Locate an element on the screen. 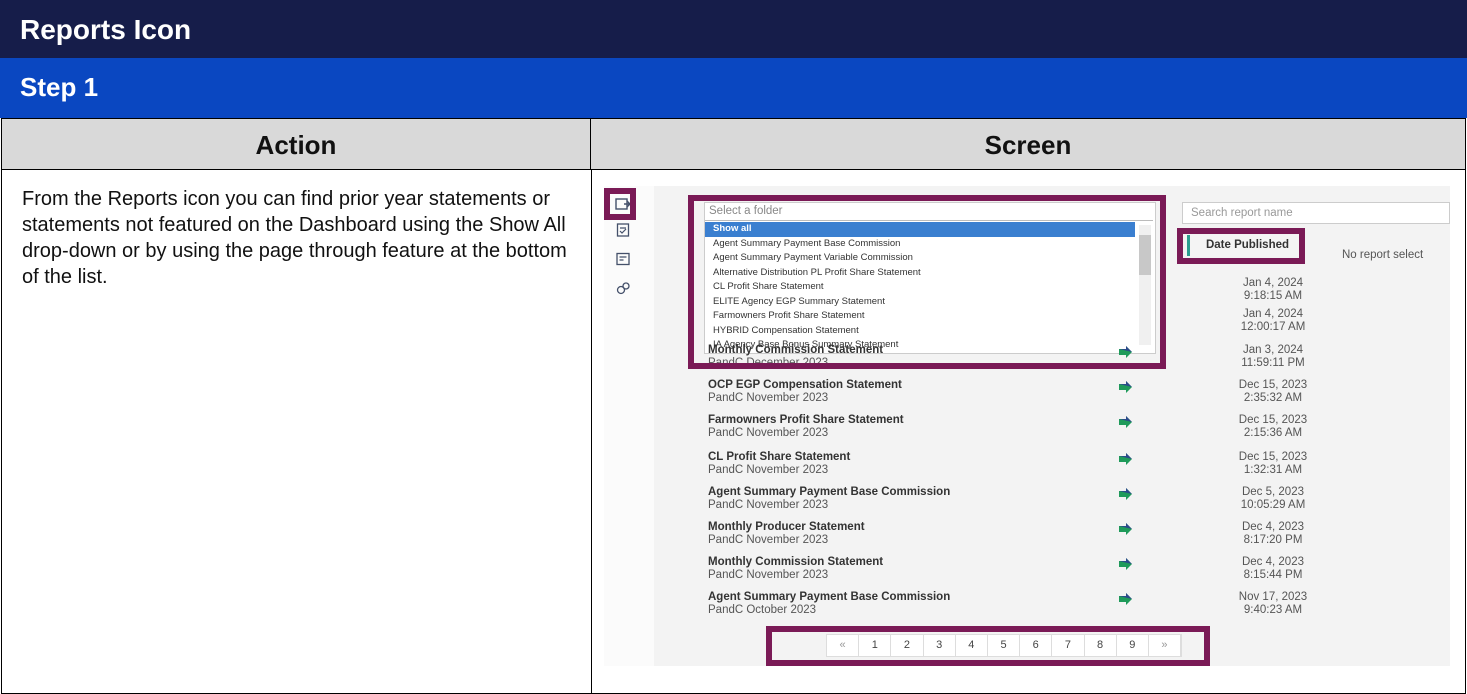 The height and width of the screenshot is (694, 1467). report-date: Jan 4, 2024 12:00:17 AM is located at coordinates (1273, 320).